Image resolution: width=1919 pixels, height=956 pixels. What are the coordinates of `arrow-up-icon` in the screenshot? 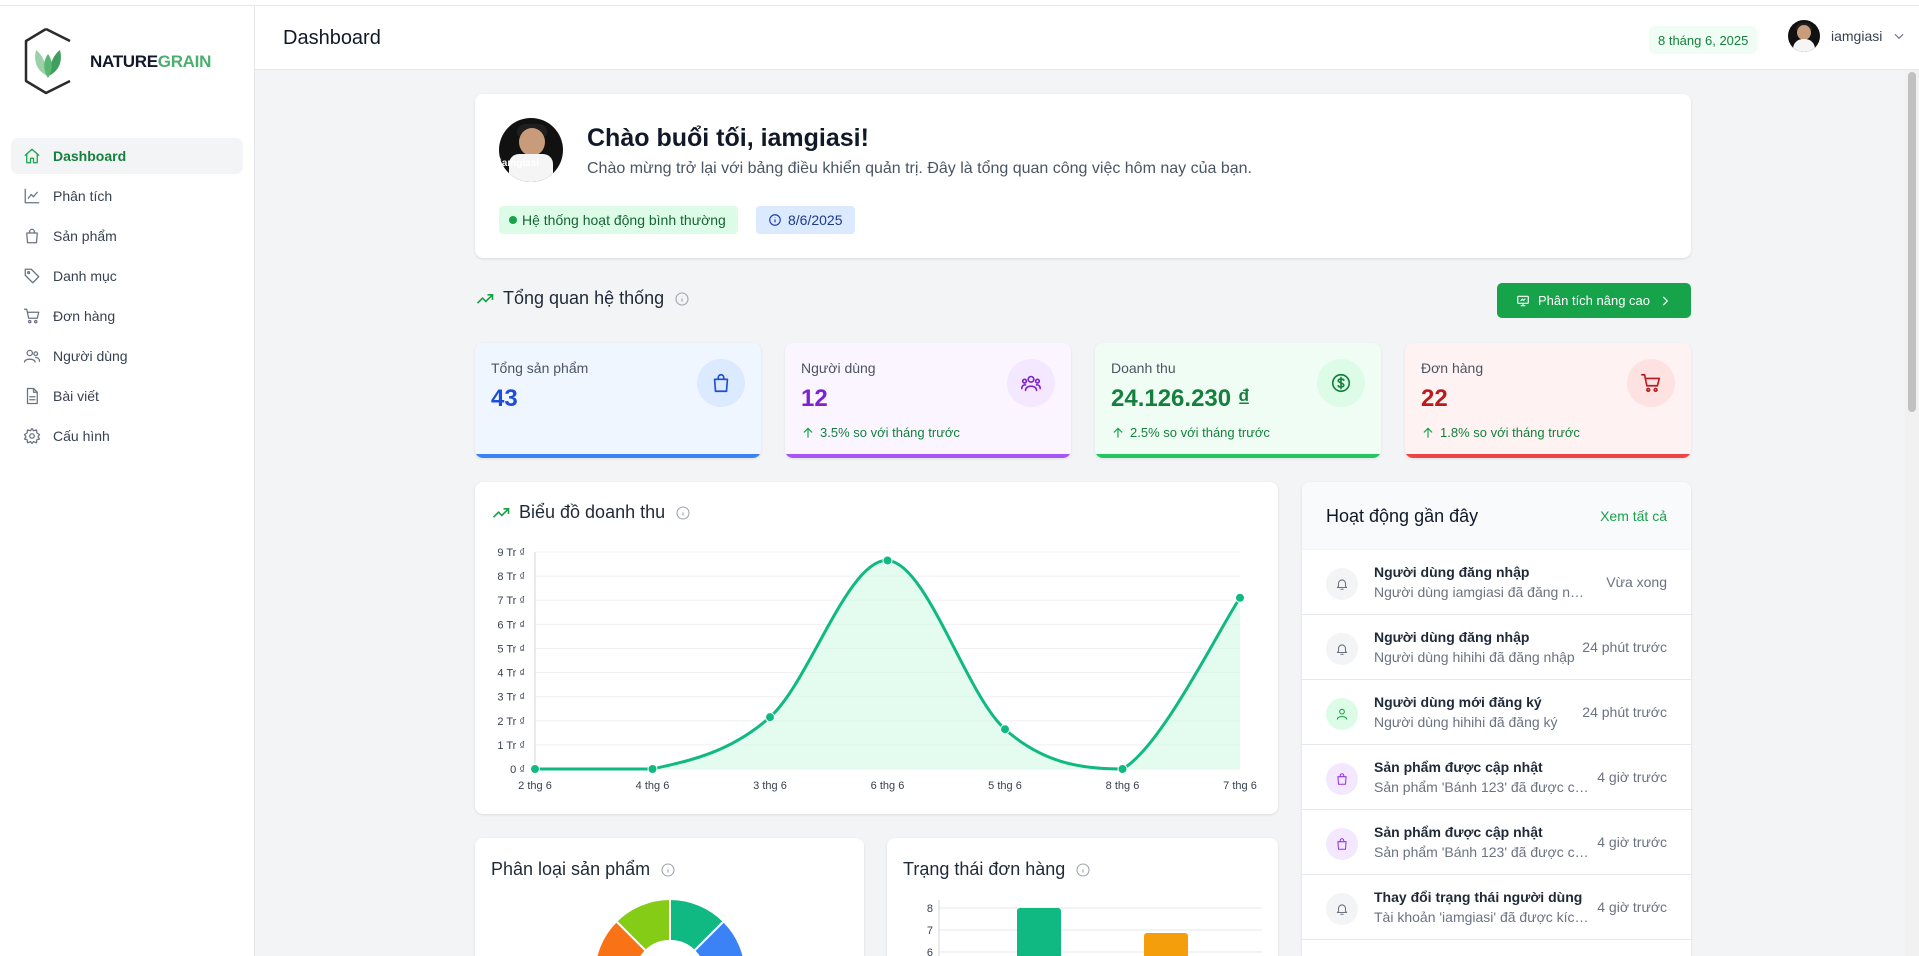 It's located at (1428, 432).